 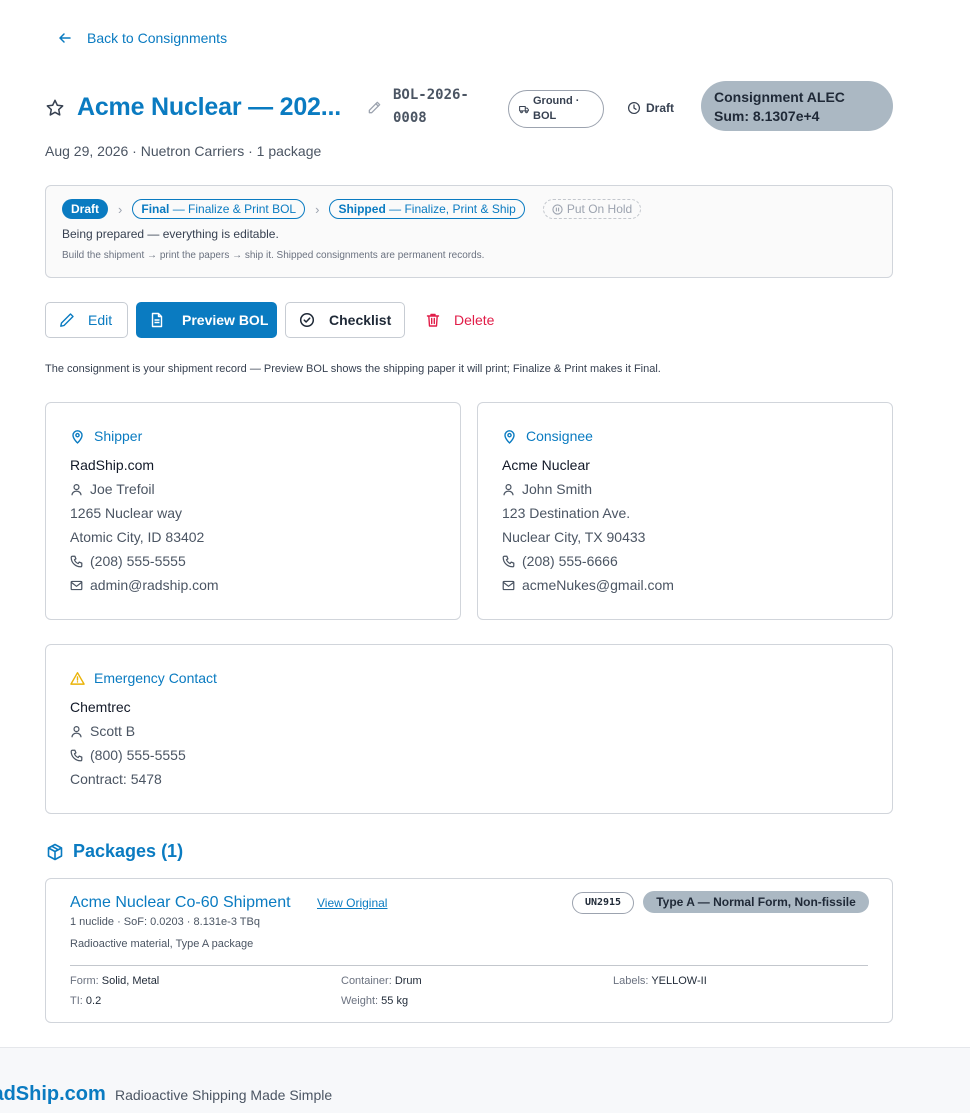 I want to click on status-badge: Draft, so click(x=650, y=108).